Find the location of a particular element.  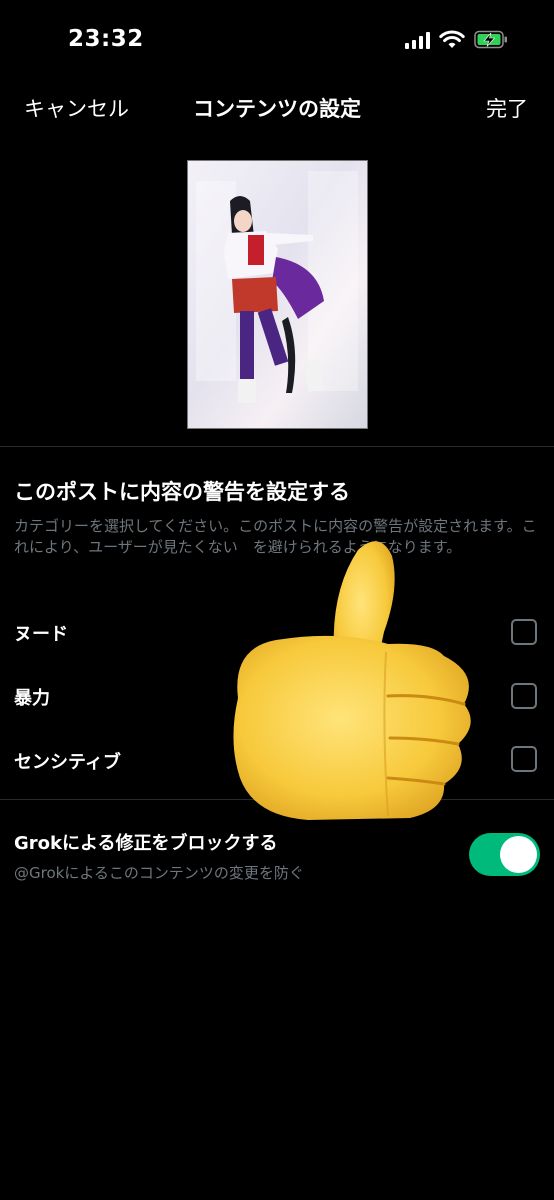

grok-block-toggle is located at coordinates (504, 854).